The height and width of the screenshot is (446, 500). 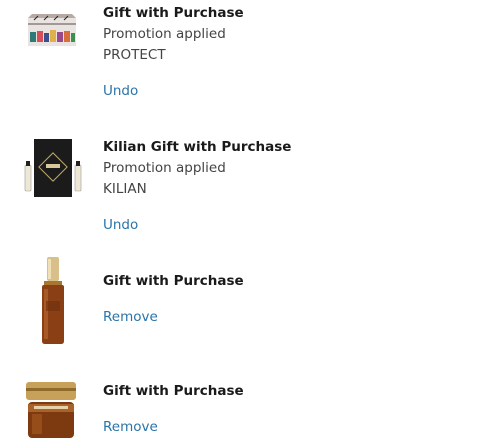 I want to click on makeup-bag-icon, so click(x=53, y=32).